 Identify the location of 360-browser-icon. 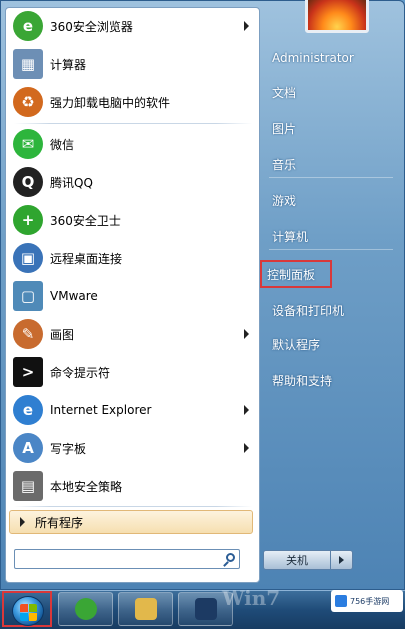
(86, 609).